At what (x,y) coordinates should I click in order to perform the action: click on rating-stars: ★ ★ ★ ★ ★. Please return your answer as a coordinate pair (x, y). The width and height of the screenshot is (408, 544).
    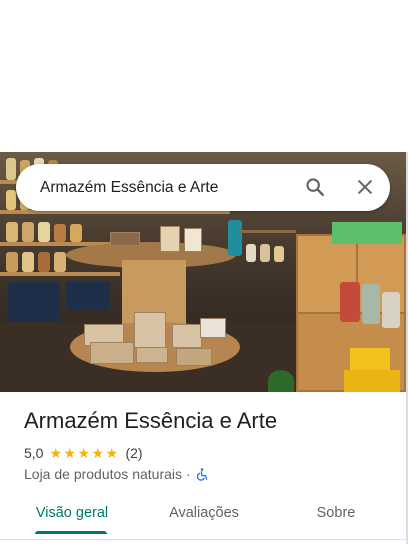
    Looking at the image, I should click on (84, 453).